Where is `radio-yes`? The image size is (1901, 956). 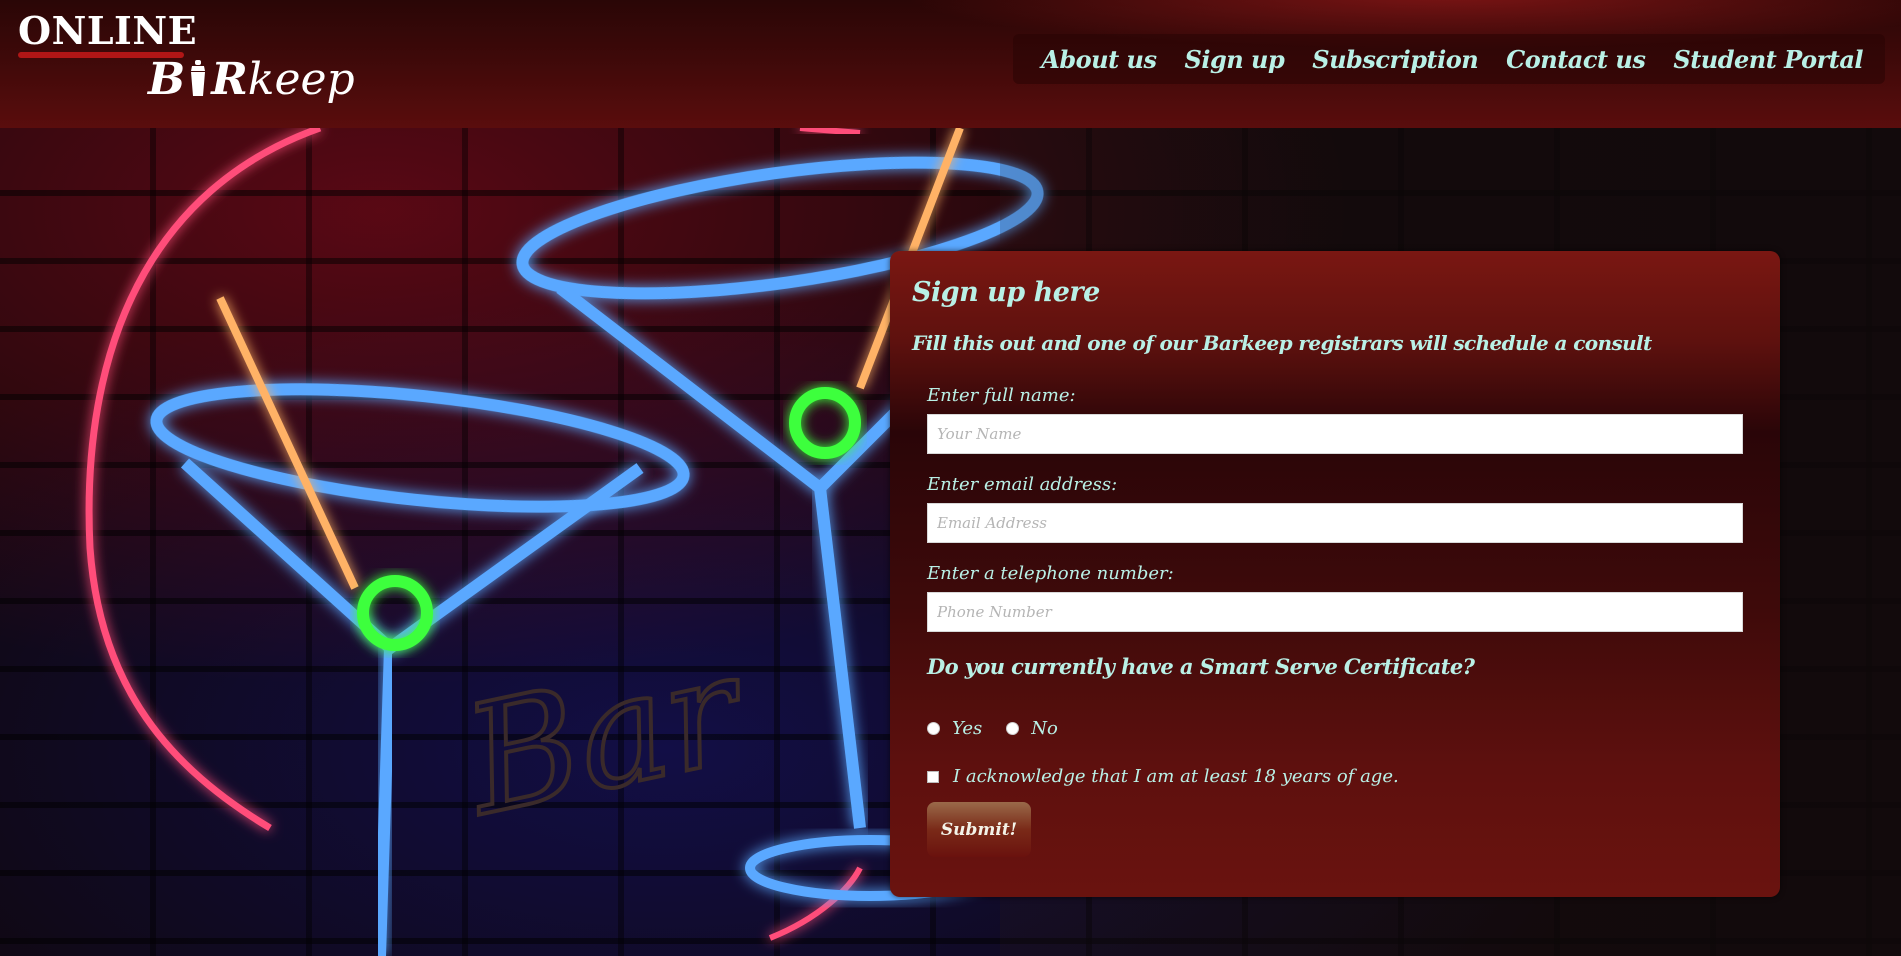 radio-yes is located at coordinates (933, 728).